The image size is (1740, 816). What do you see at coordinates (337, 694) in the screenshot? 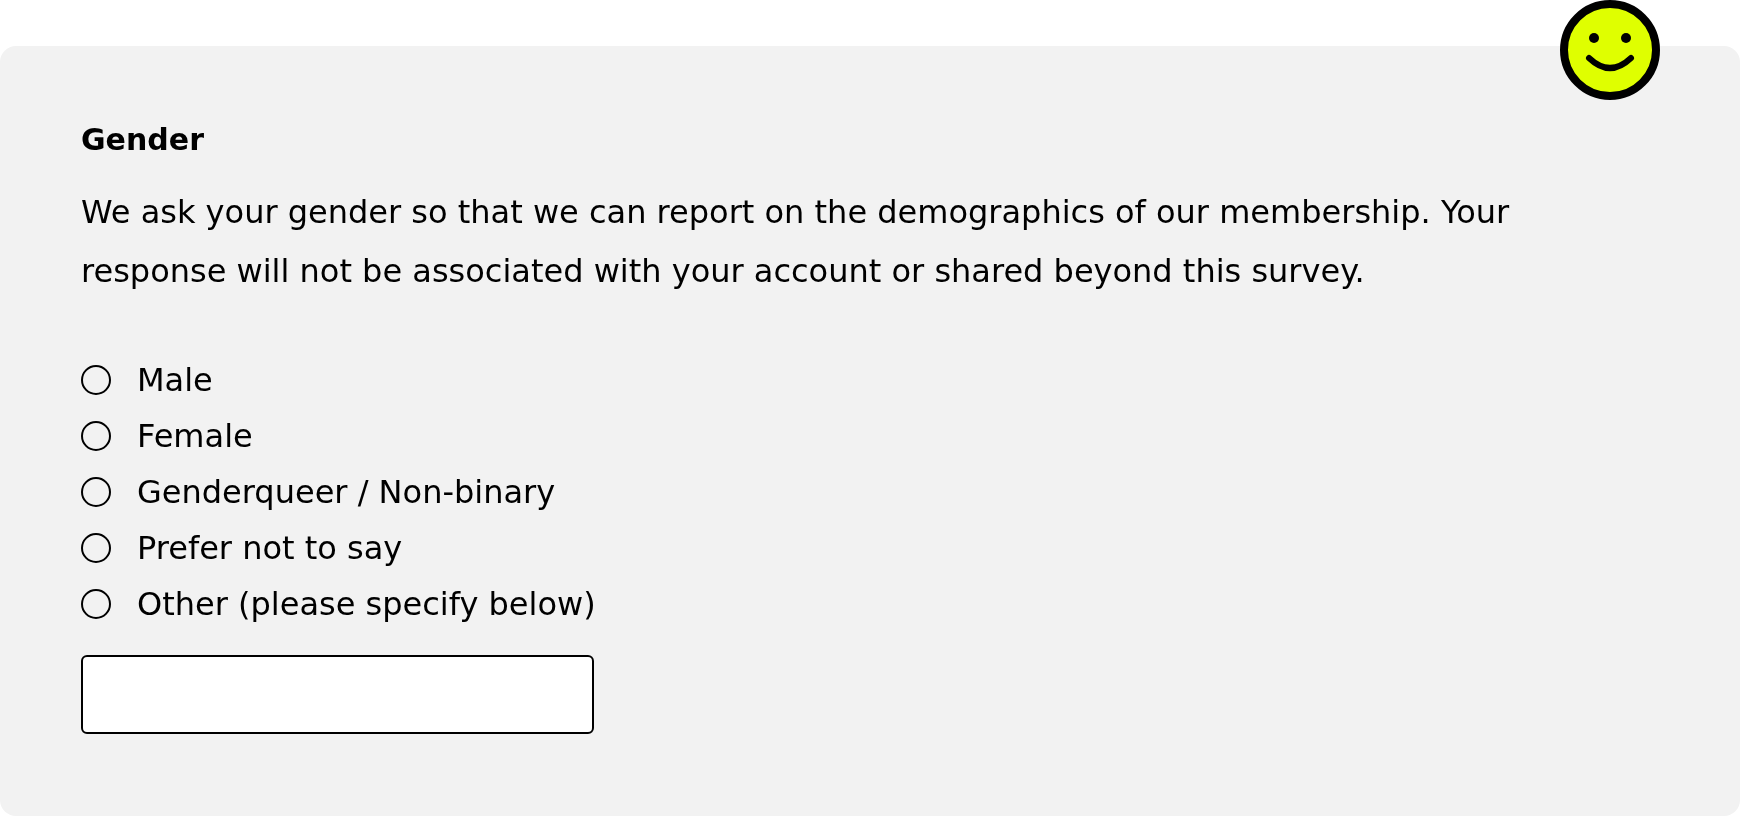
I see `other-input-field` at bounding box center [337, 694].